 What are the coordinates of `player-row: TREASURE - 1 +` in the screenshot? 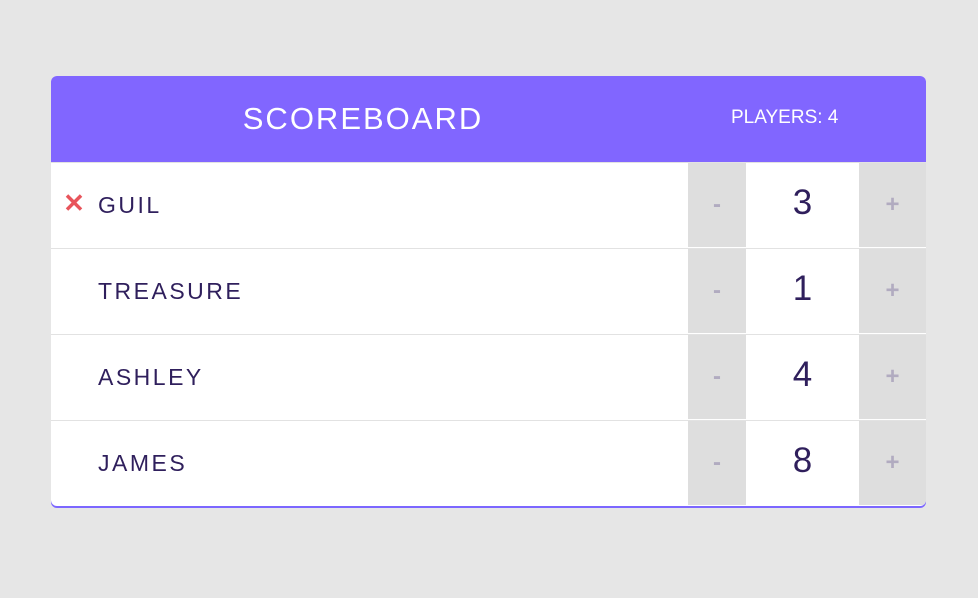 It's located at (488, 291).